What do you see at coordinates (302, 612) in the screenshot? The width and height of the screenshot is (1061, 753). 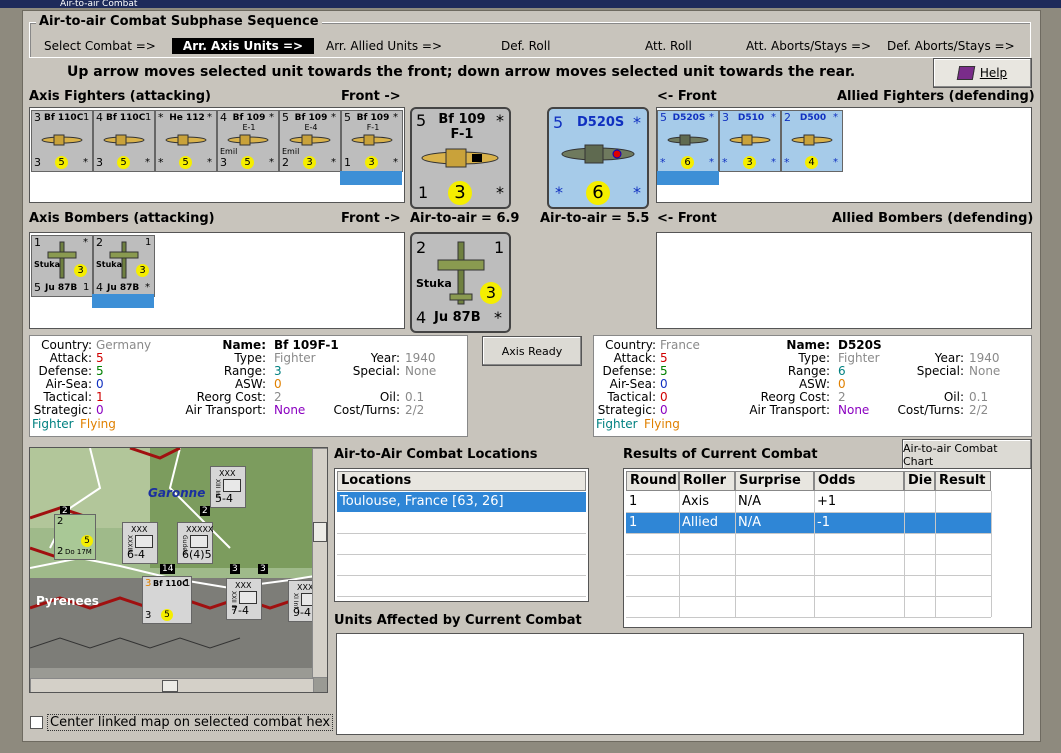 I see `unit-value: 9-4` at bounding box center [302, 612].